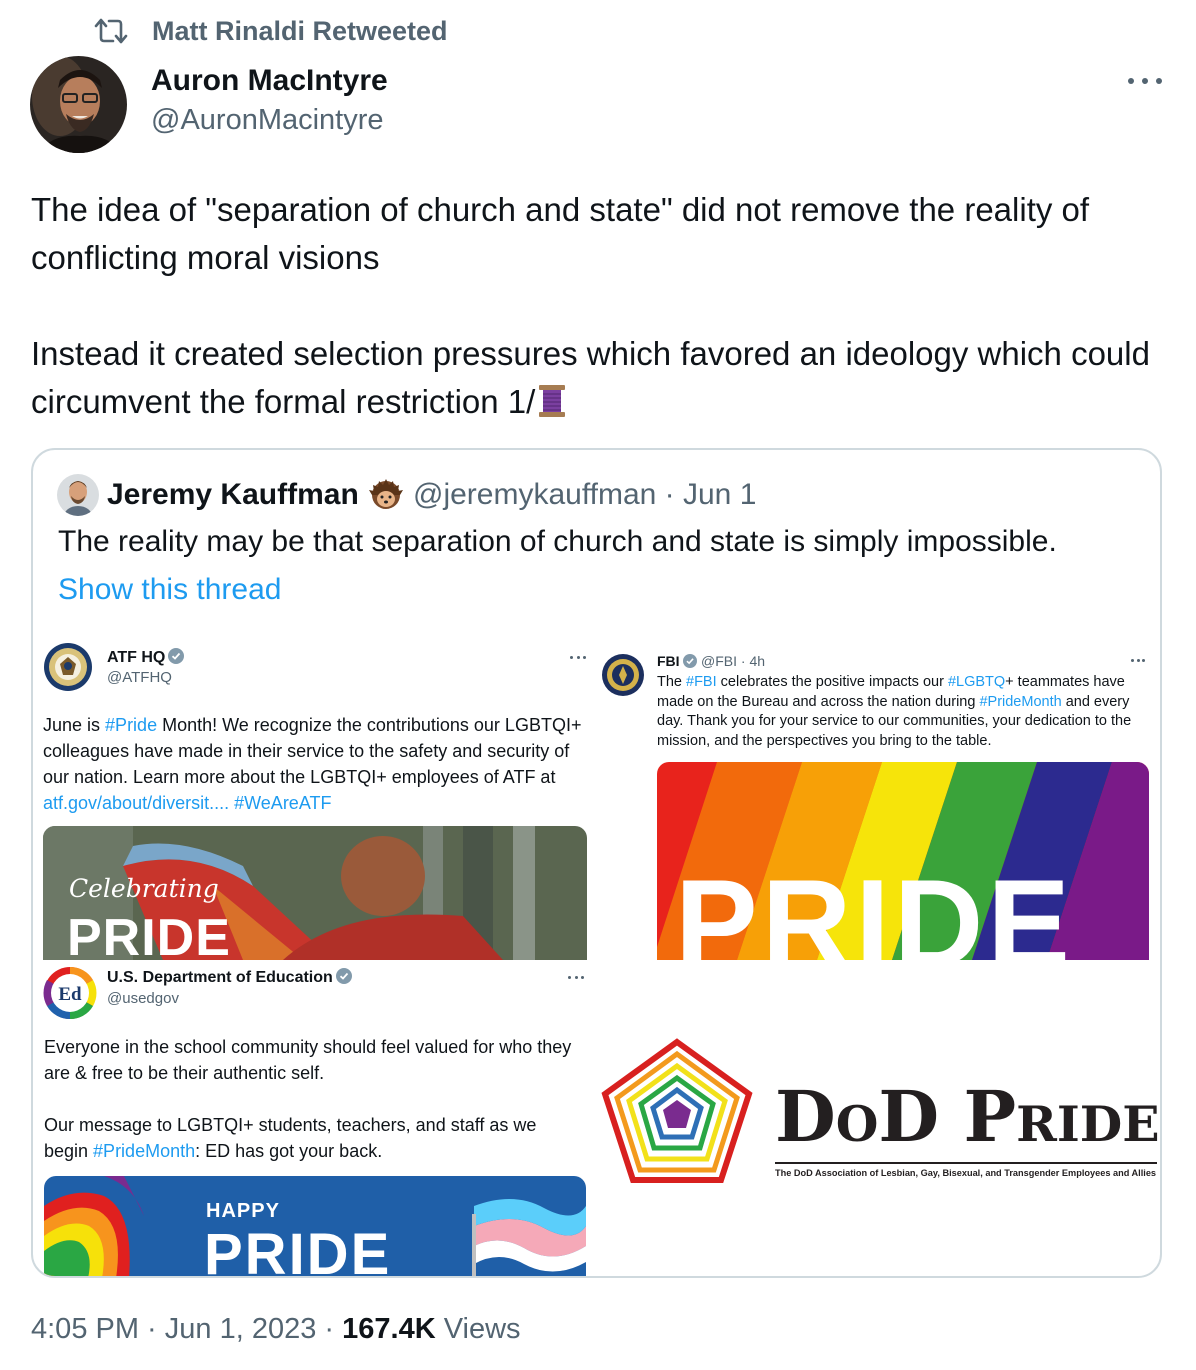  I want to click on show-thread-link: Show this thread, so click(169, 590).